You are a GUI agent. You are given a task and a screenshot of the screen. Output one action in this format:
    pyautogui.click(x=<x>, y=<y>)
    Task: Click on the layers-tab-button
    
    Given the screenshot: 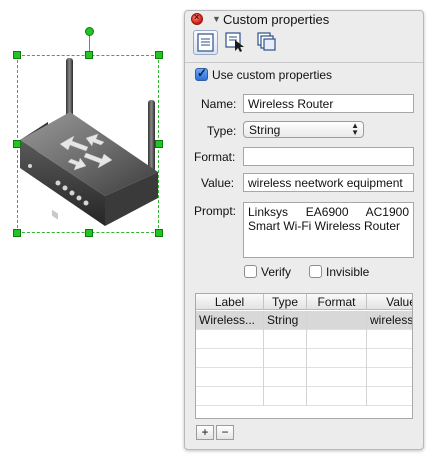 What is the action you would take?
    pyautogui.click(x=267, y=42)
    